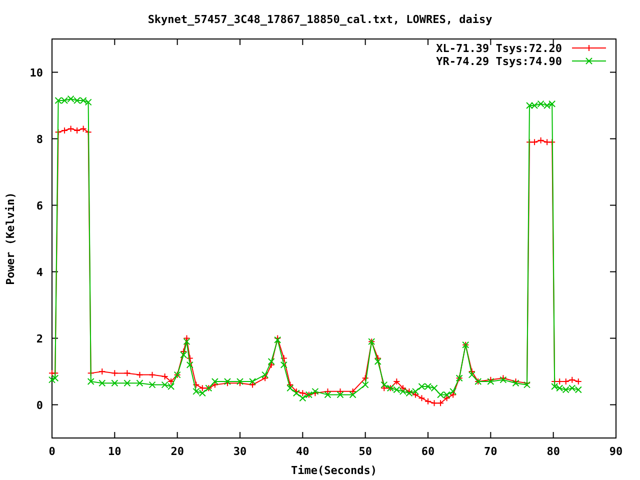 This screenshot has height=480, width=640. I want to click on x-tick-label: 70, so click(491, 451).